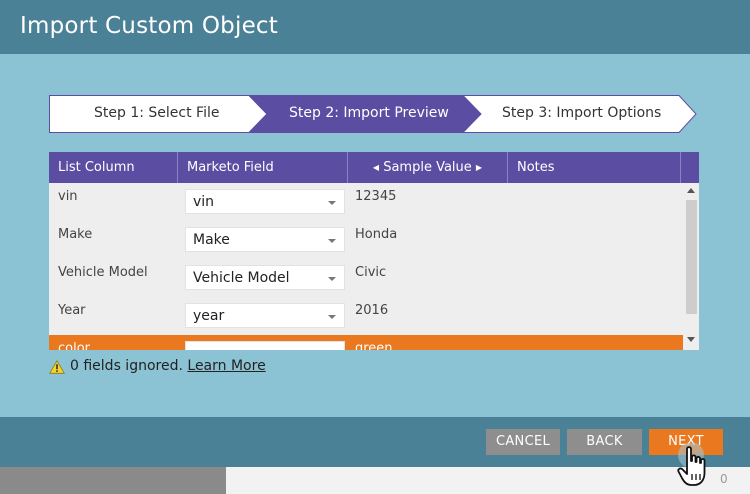  I want to click on marketo-field-select, so click(265, 345).